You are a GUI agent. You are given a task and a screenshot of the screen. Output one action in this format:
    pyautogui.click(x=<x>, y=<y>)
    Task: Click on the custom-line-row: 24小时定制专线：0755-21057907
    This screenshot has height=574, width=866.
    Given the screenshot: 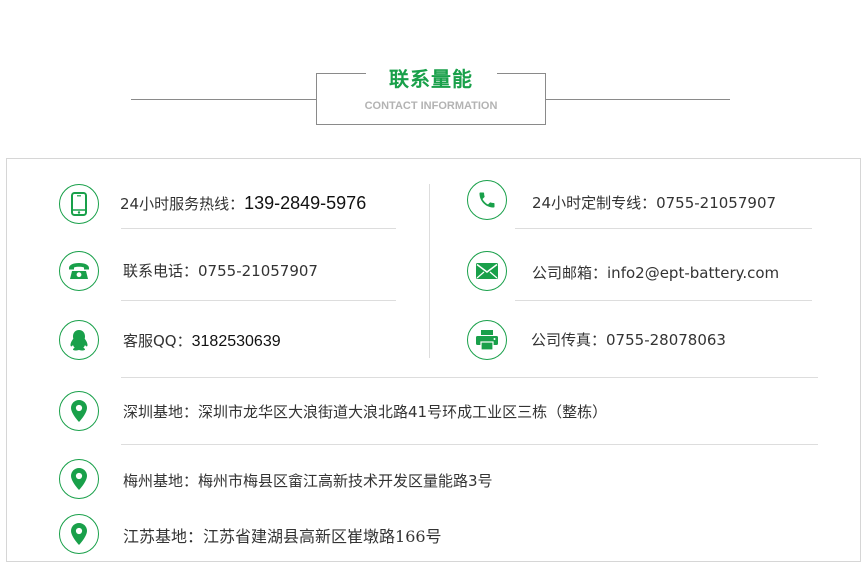 What is the action you would take?
    pyautogui.click(x=654, y=203)
    